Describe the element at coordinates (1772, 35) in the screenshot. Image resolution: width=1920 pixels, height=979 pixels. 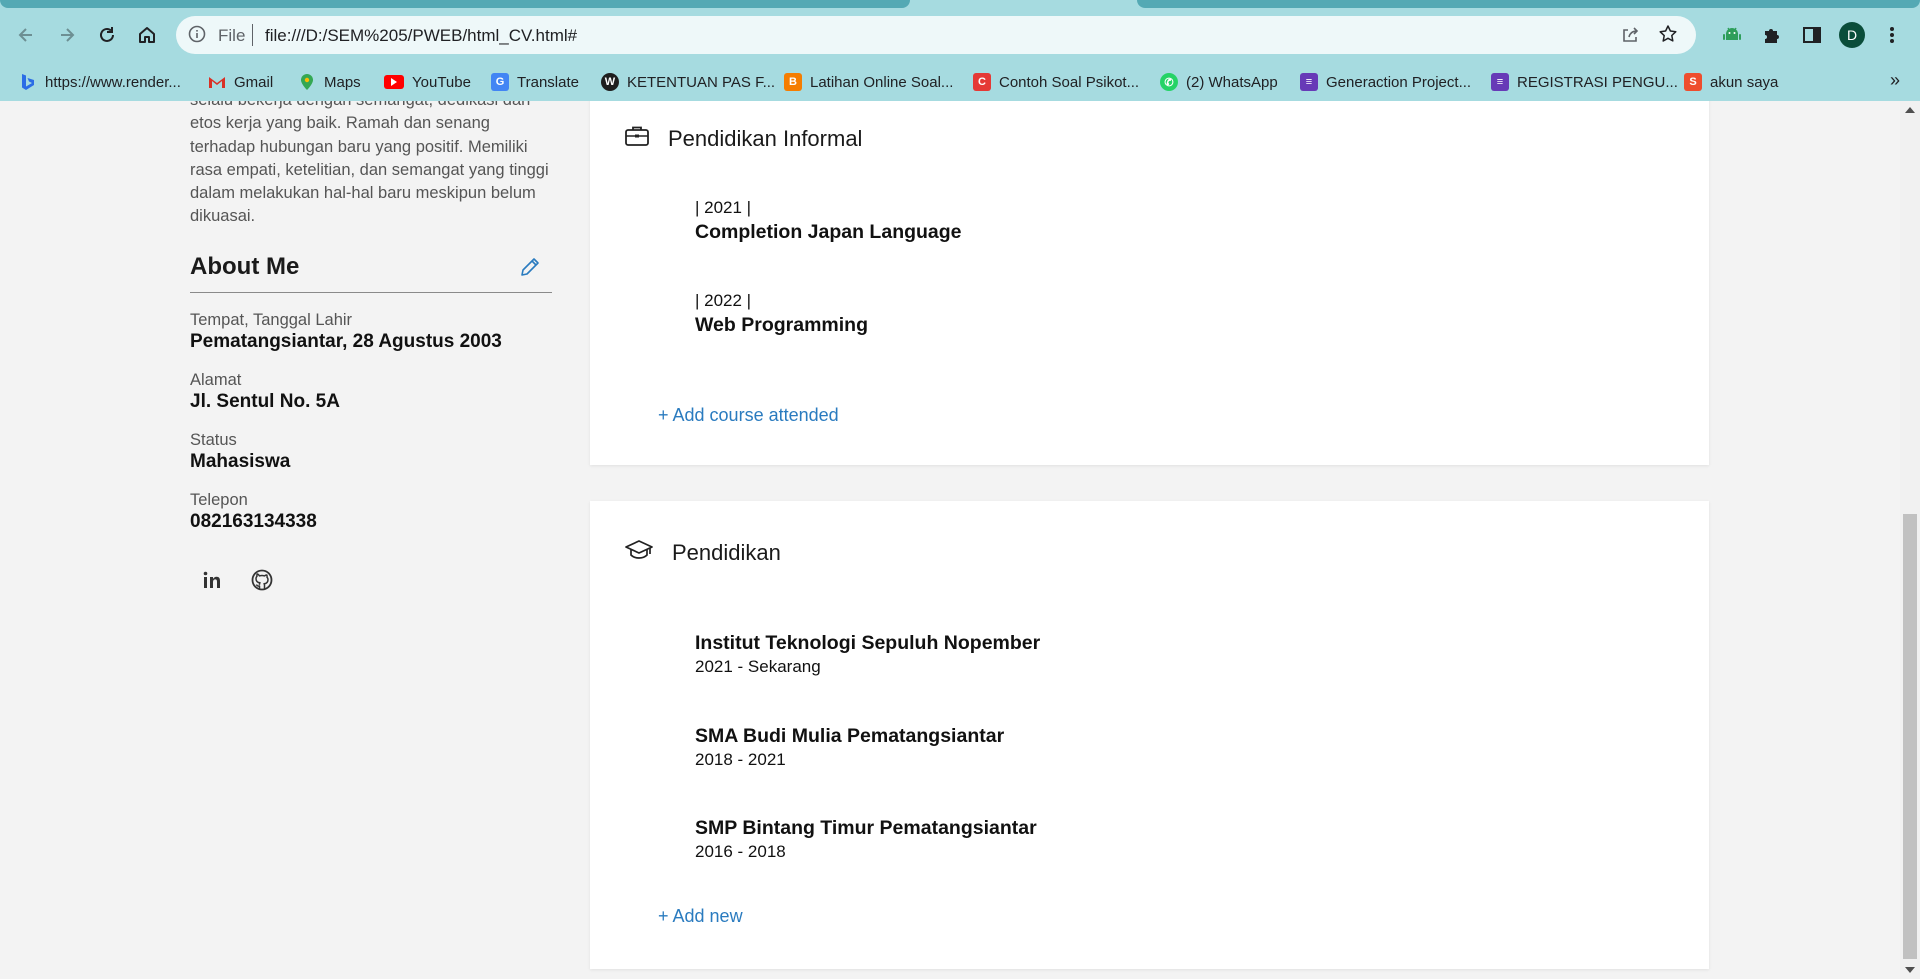
I see `puzzle-extensions-icon` at that location.